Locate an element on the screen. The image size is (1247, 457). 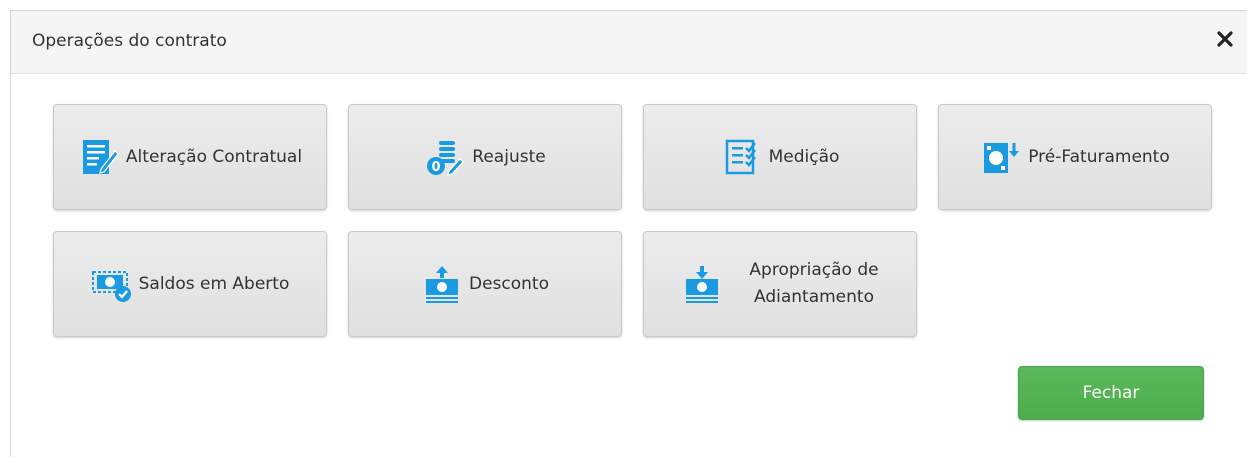
reajuste-label: Reajuste is located at coordinates (509, 157).